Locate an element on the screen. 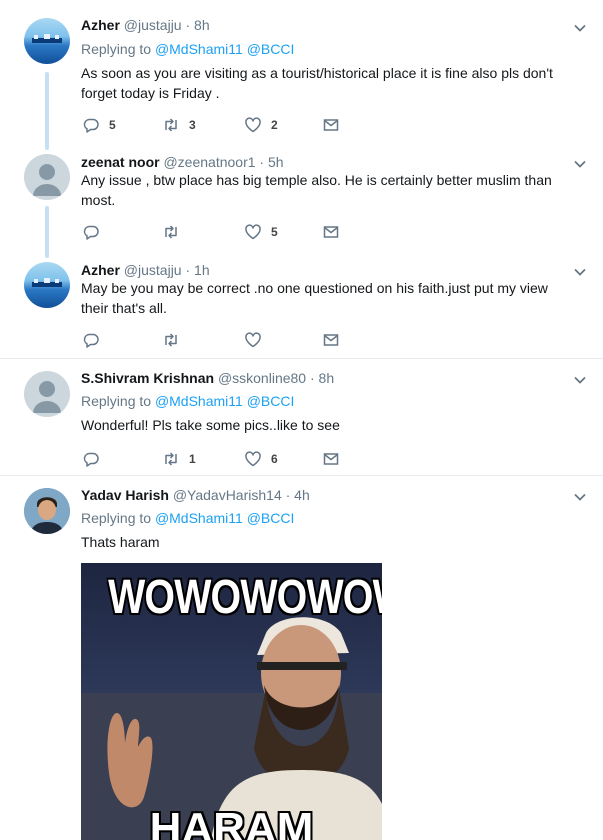  user-handle: @YadavHarish14 is located at coordinates (227, 495).